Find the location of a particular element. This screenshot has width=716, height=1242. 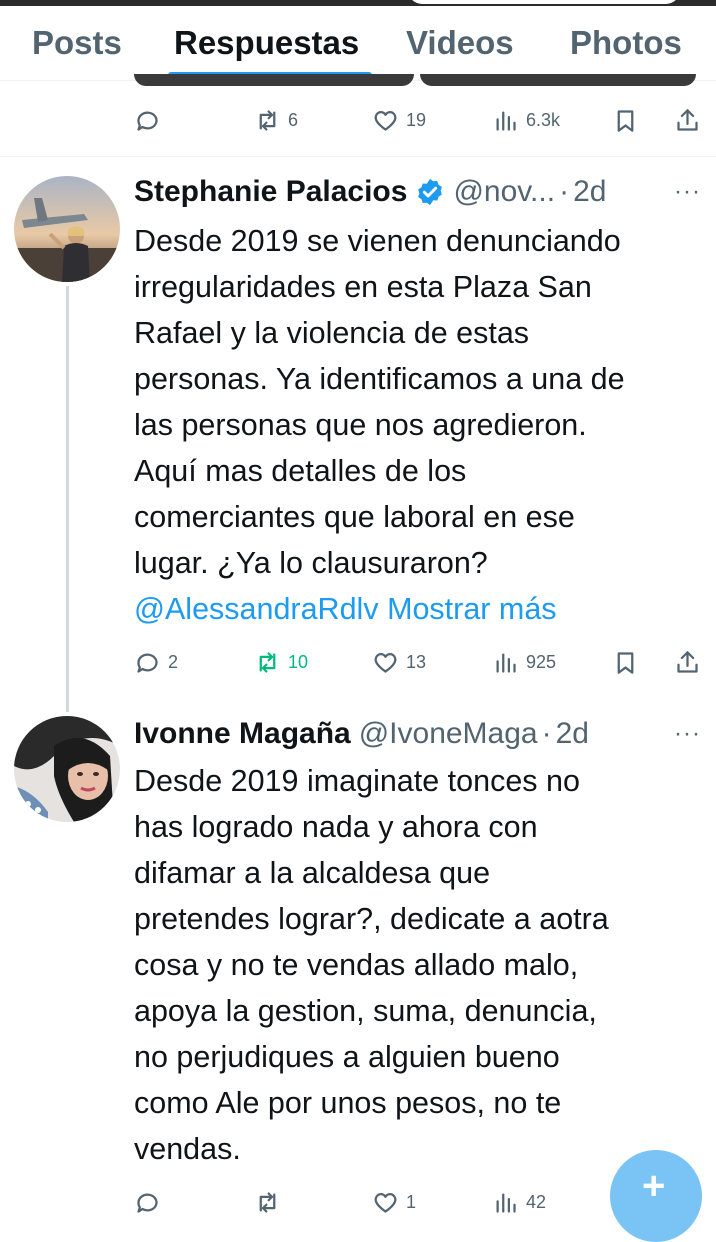

views-count: 6.3k is located at coordinates (543, 119).